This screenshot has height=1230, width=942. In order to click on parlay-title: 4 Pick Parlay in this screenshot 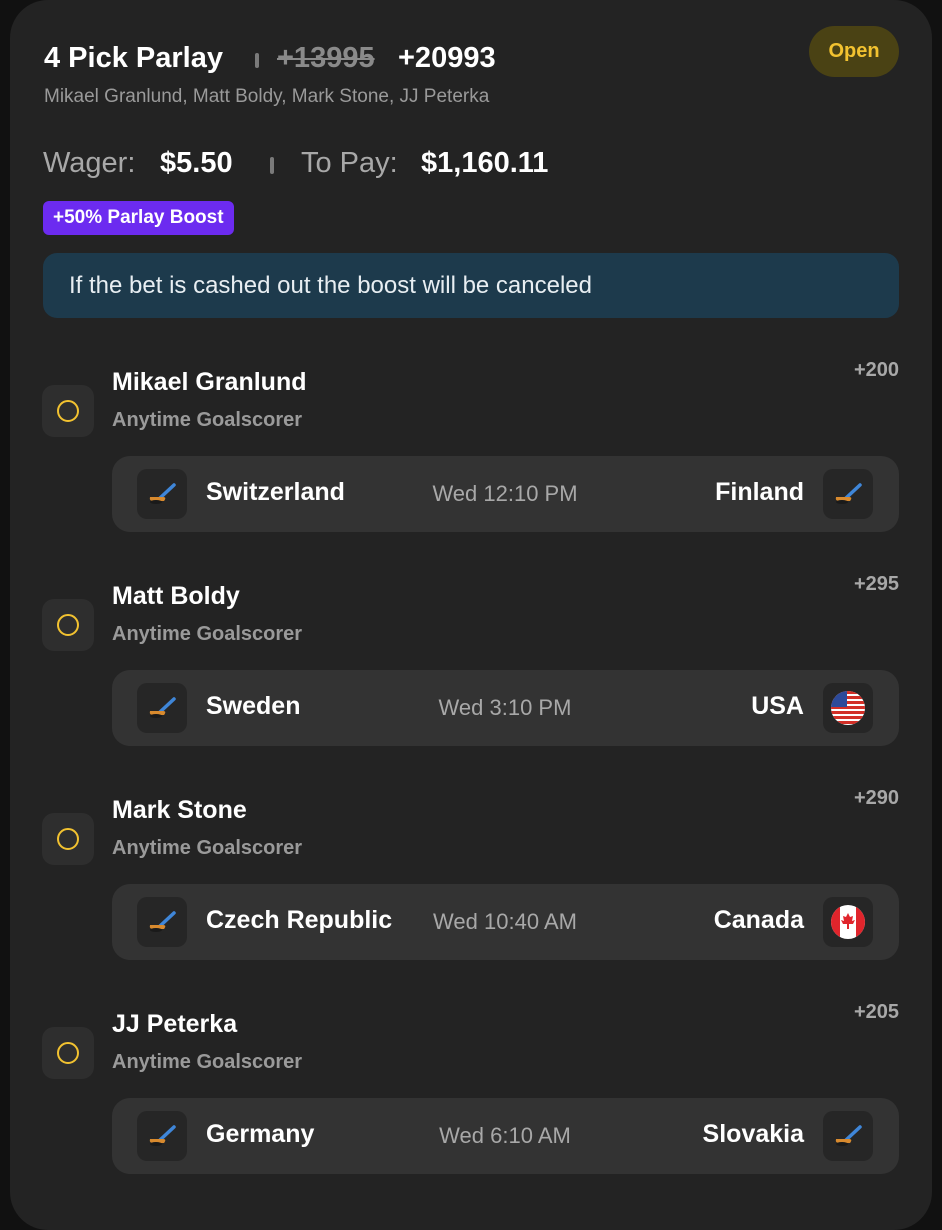, I will do `click(133, 58)`.